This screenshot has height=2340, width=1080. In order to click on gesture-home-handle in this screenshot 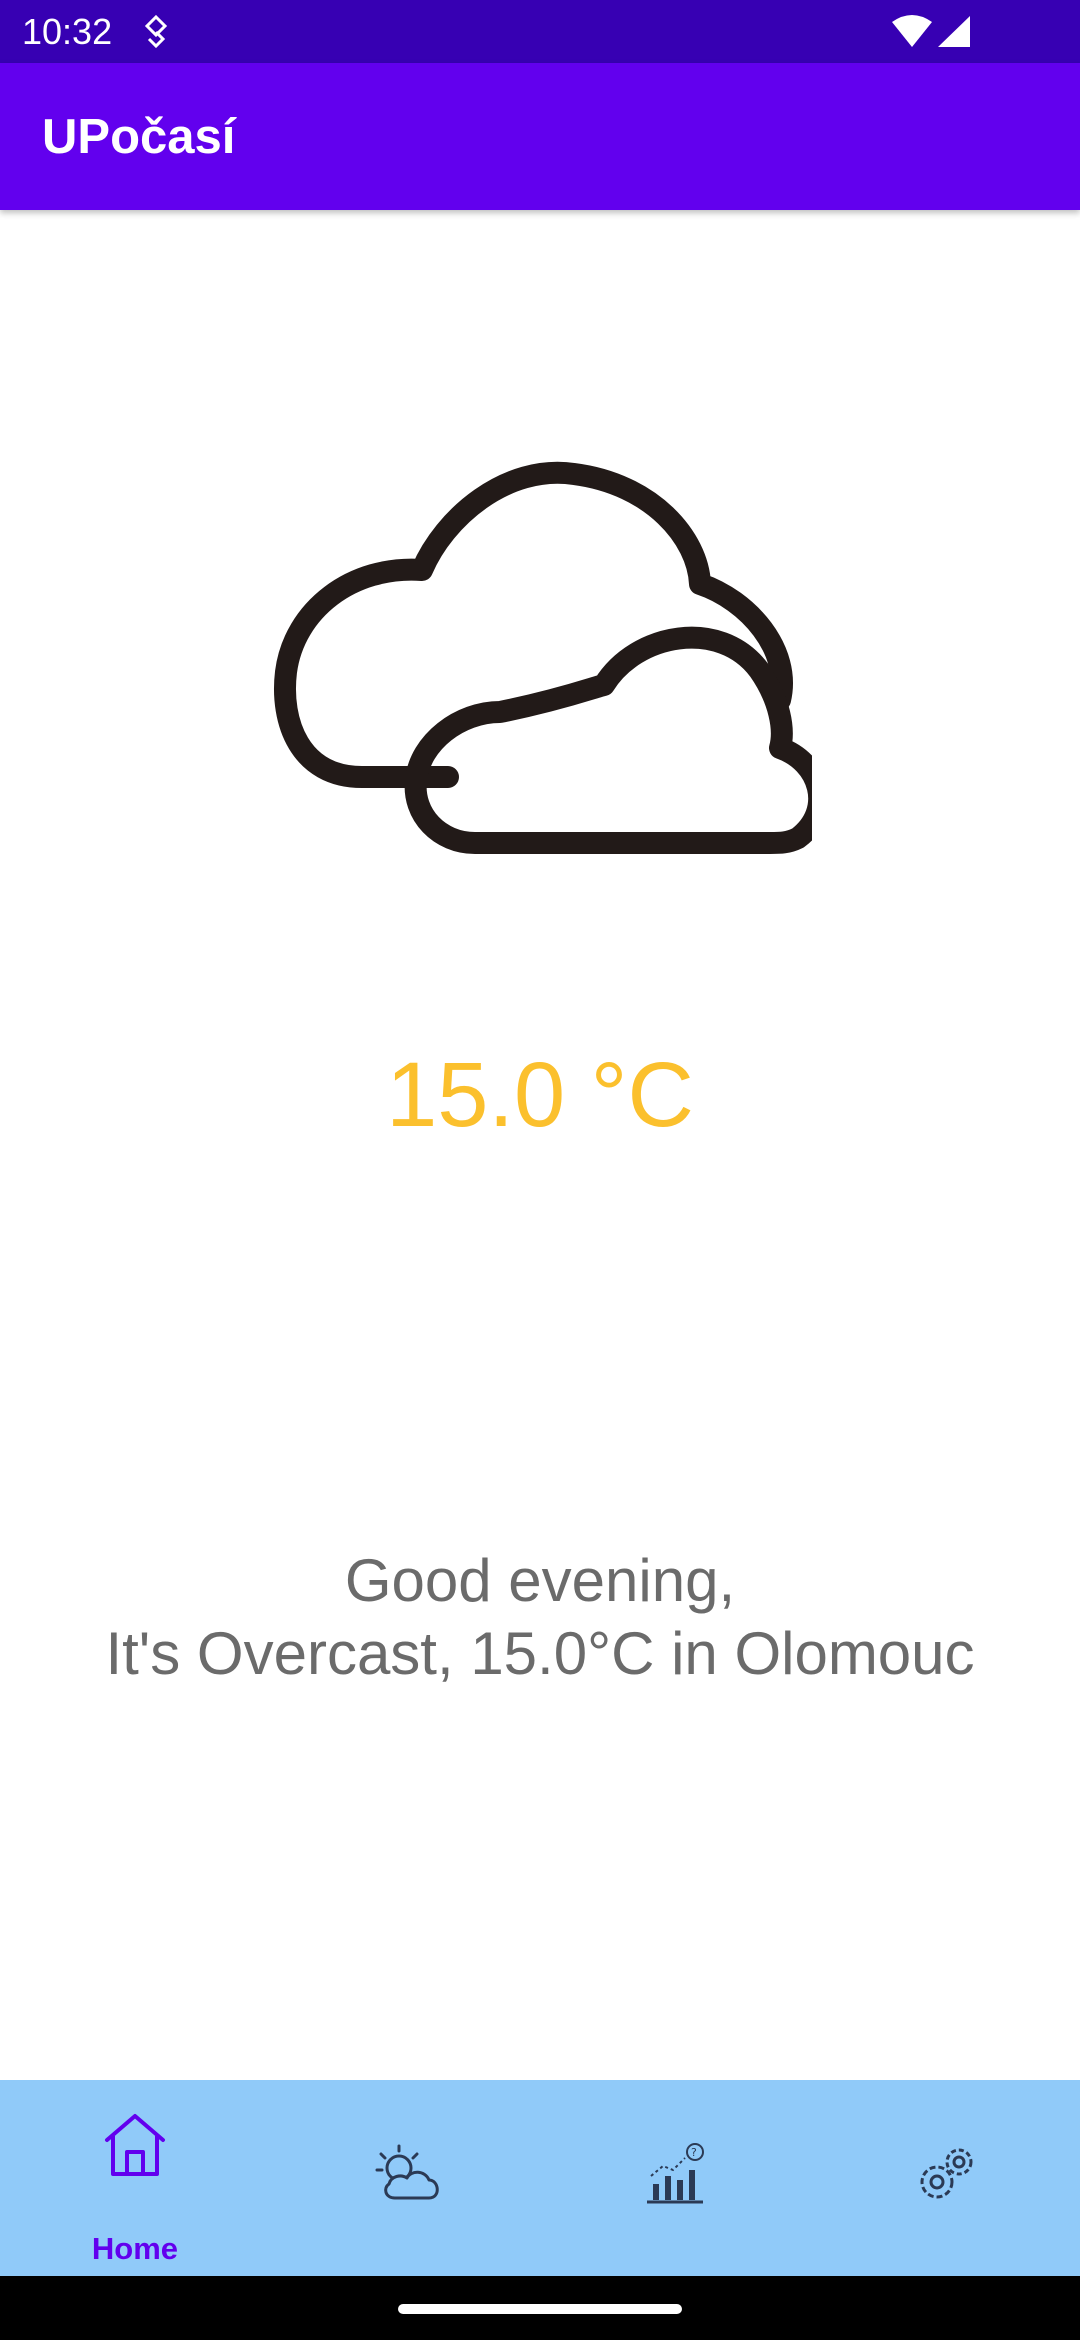, I will do `click(540, 2309)`.